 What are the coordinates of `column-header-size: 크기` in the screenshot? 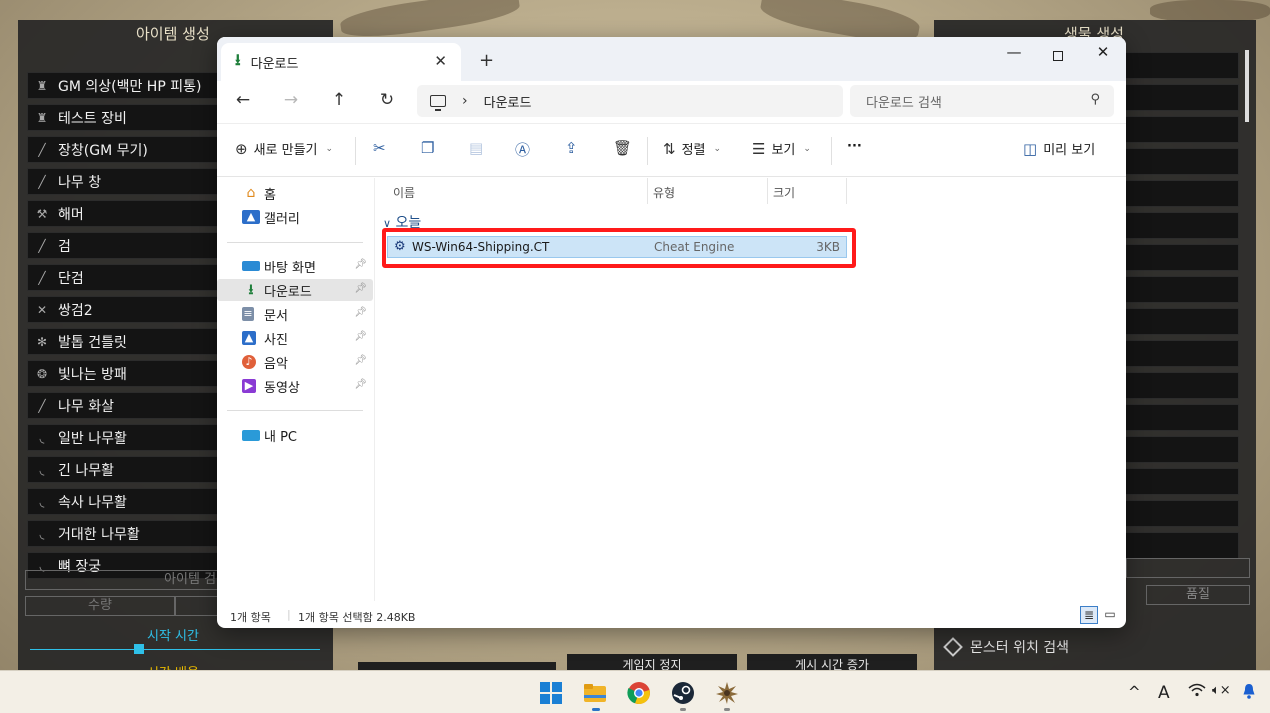 It's located at (784, 192).